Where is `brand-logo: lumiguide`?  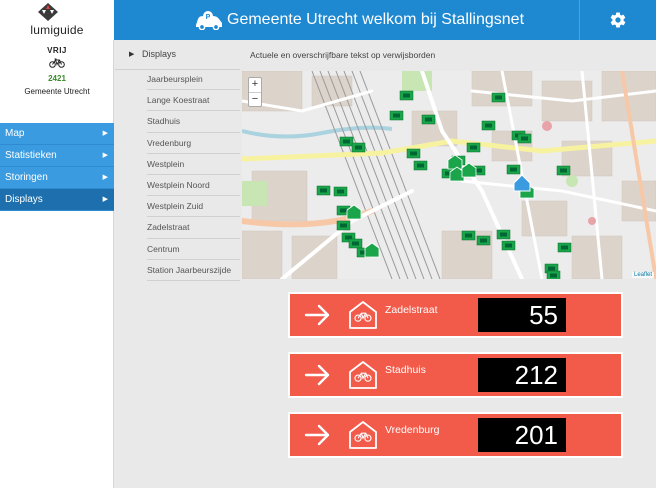
brand-logo: lumiguide is located at coordinates (57, 20).